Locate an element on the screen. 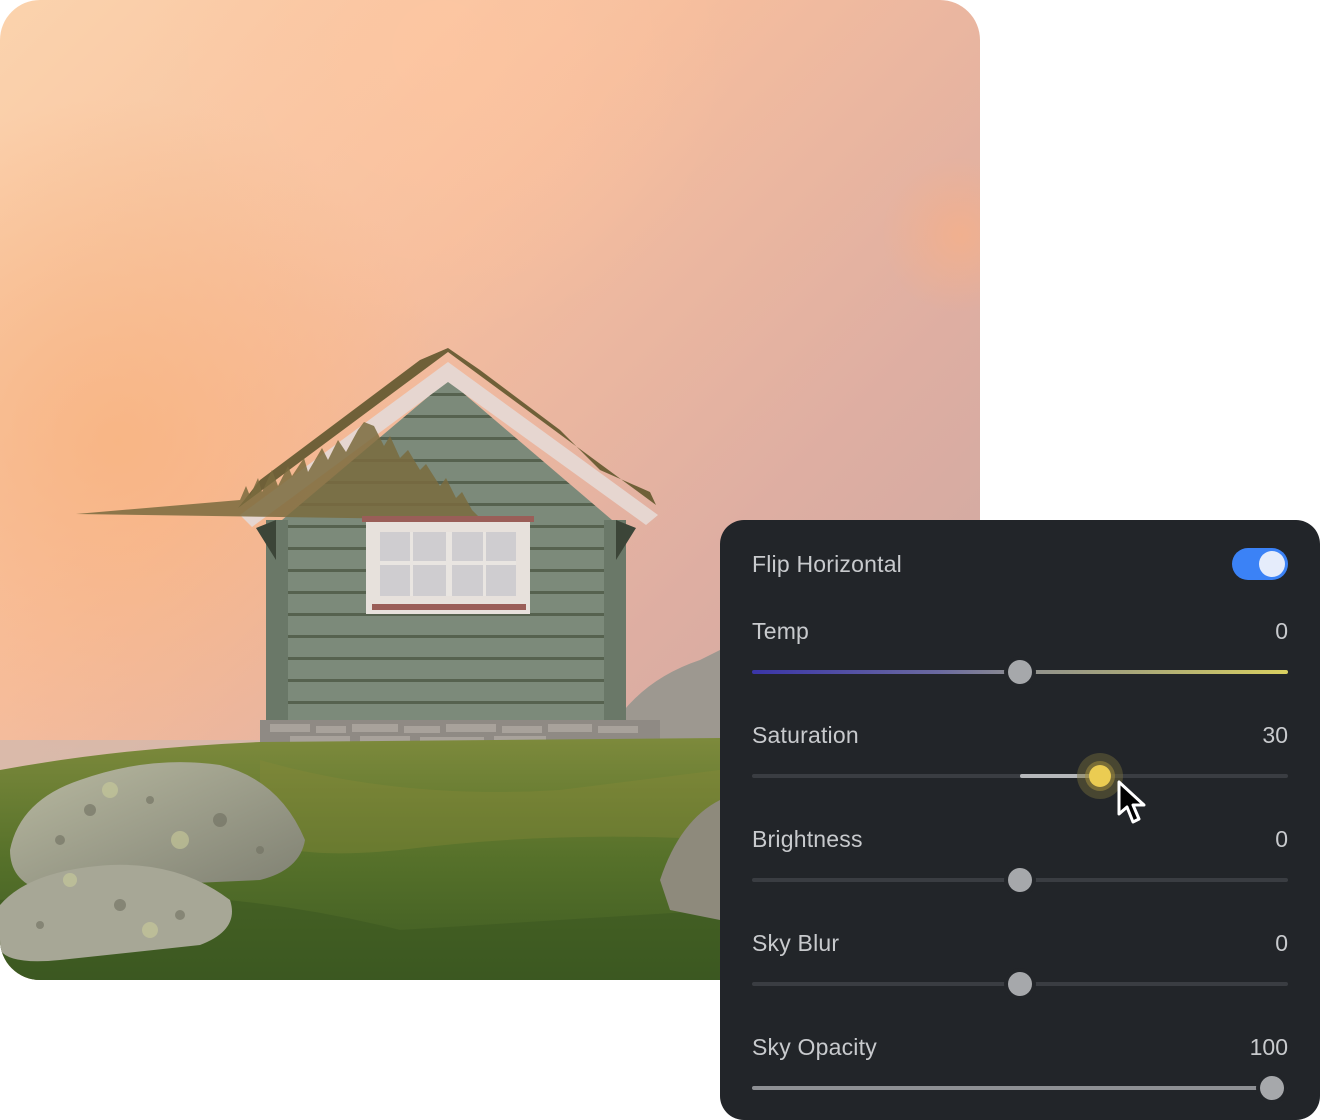 This screenshot has height=1120, width=1320. saturation-slider-fill is located at coordinates (1060, 776).